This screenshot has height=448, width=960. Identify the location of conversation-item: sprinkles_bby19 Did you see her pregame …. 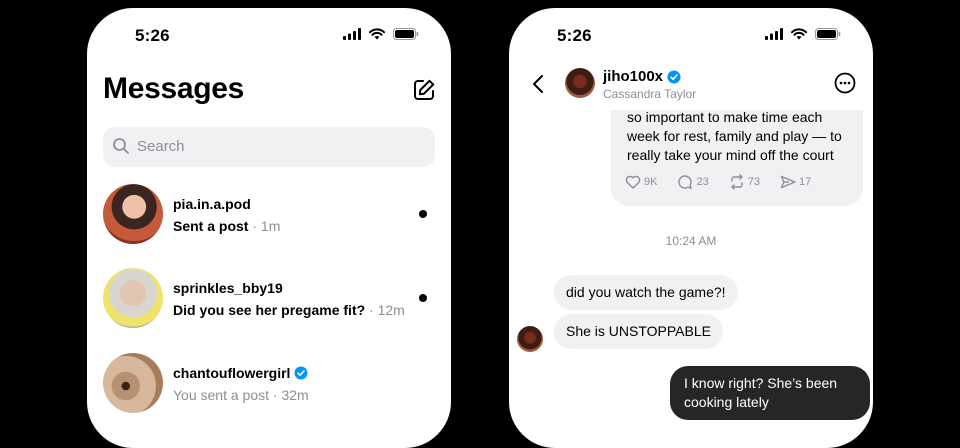
(269, 299).